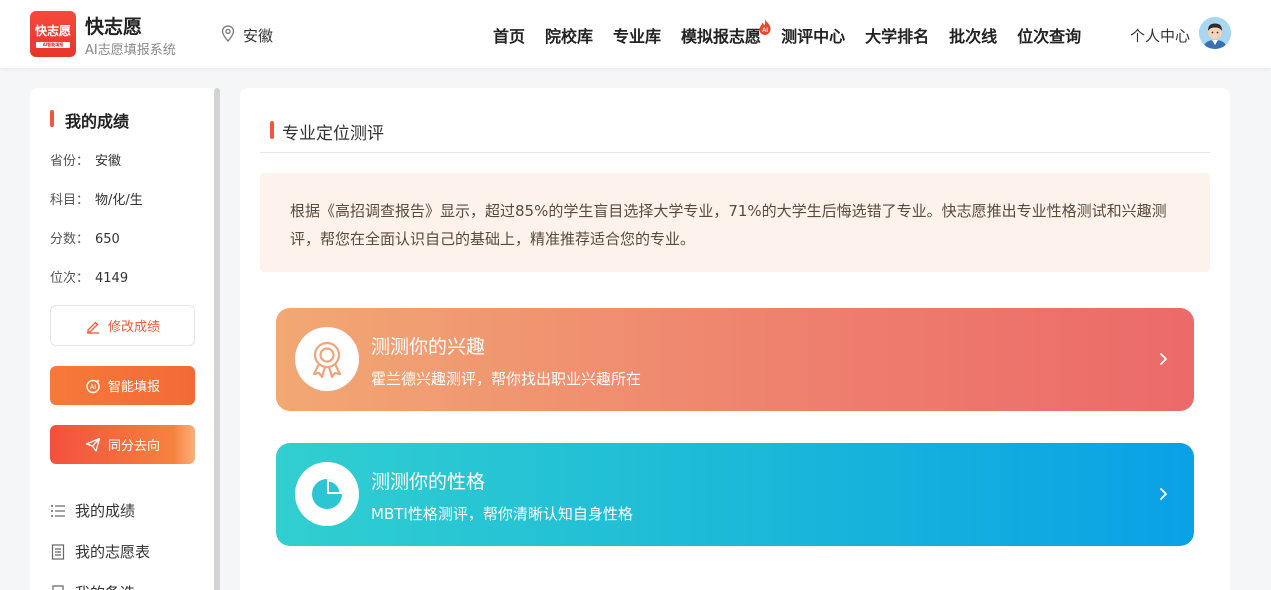 This screenshot has width=1271, height=590. I want to click on ai-spark-icon: AI, so click(93, 385).